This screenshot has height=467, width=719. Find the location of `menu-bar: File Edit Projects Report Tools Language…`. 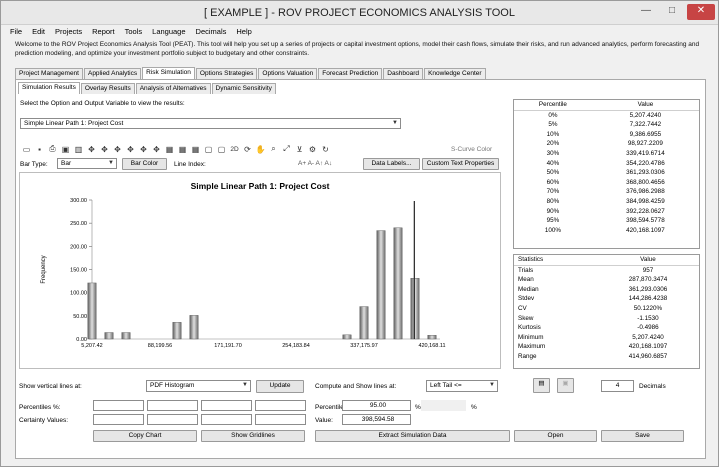

menu-bar: File Edit Projects Report Tools Language… is located at coordinates (131, 32).